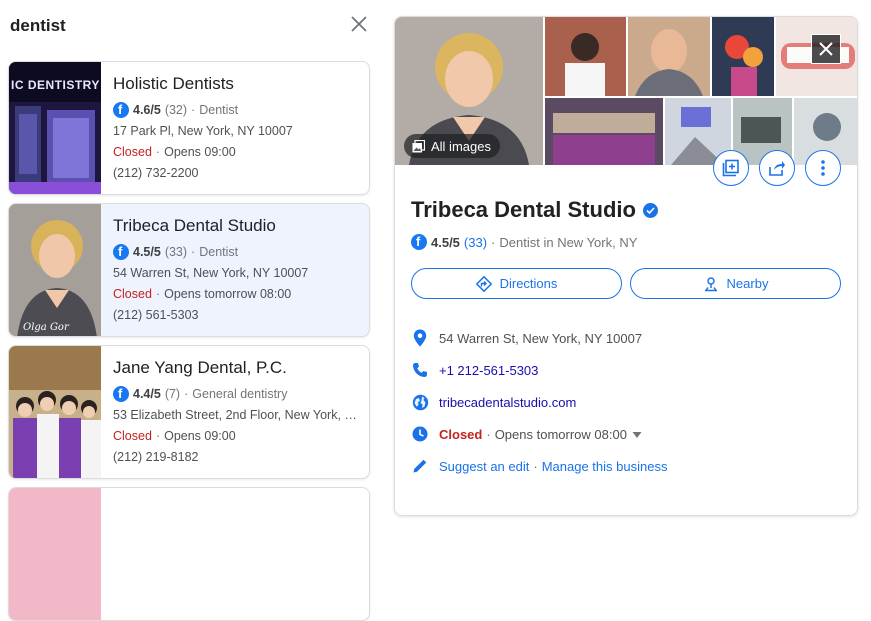  What do you see at coordinates (156, 457) in the screenshot?
I see `result-phone: (212) 219-8182` at bounding box center [156, 457].